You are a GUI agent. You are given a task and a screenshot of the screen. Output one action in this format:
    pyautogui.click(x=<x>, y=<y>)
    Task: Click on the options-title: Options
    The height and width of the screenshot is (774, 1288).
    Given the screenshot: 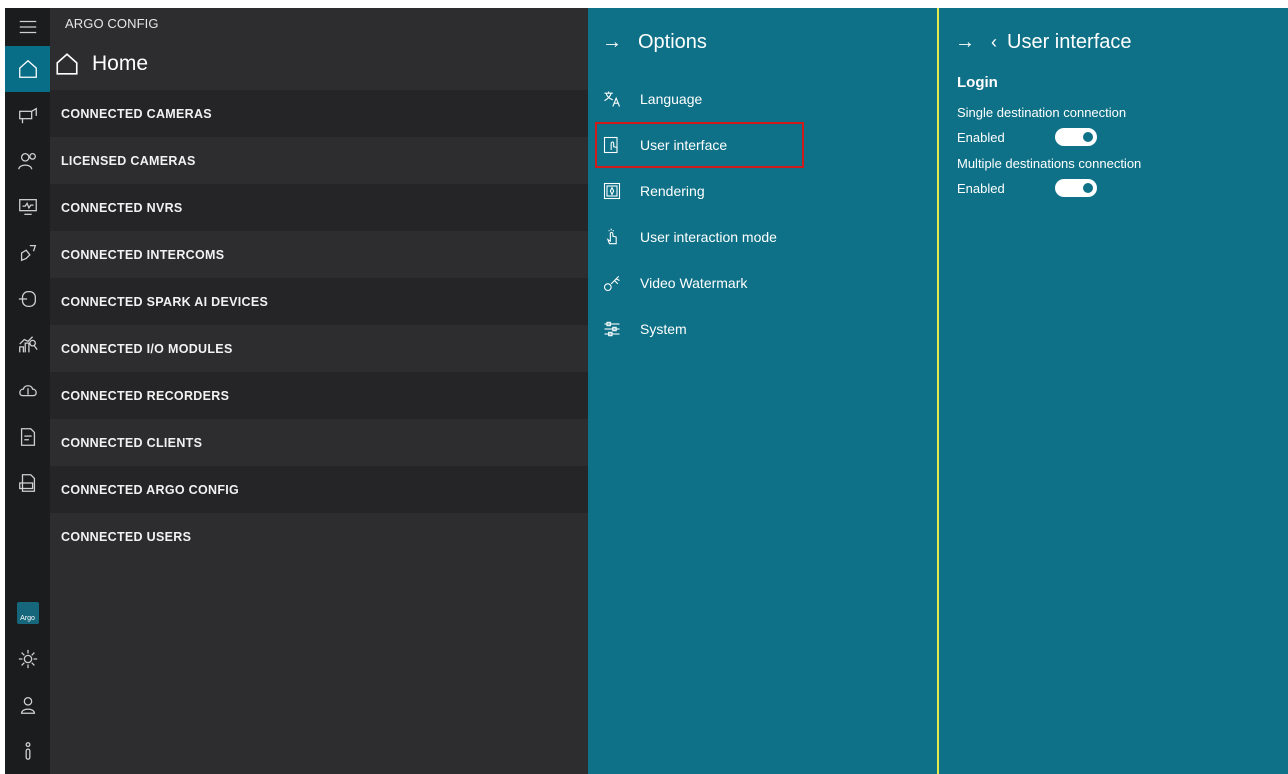 What is the action you would take?
    pyautogui.click(x=672, y=41)
    